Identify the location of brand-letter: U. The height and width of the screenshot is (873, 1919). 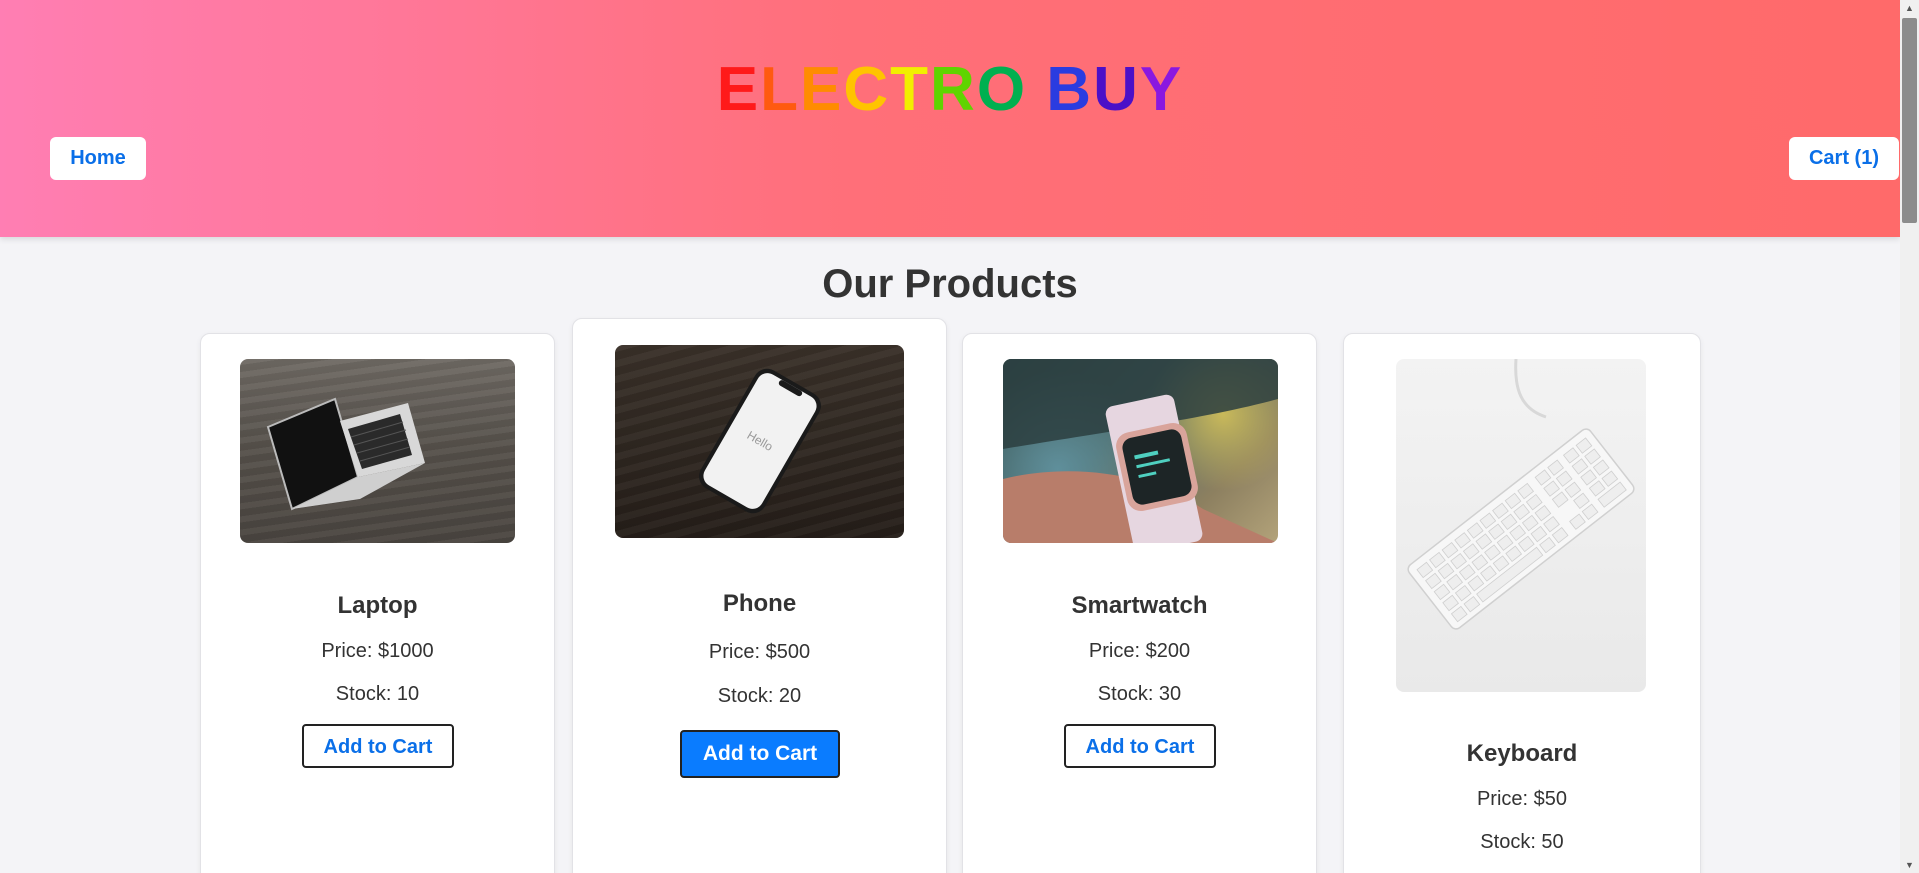
(1116, 89).